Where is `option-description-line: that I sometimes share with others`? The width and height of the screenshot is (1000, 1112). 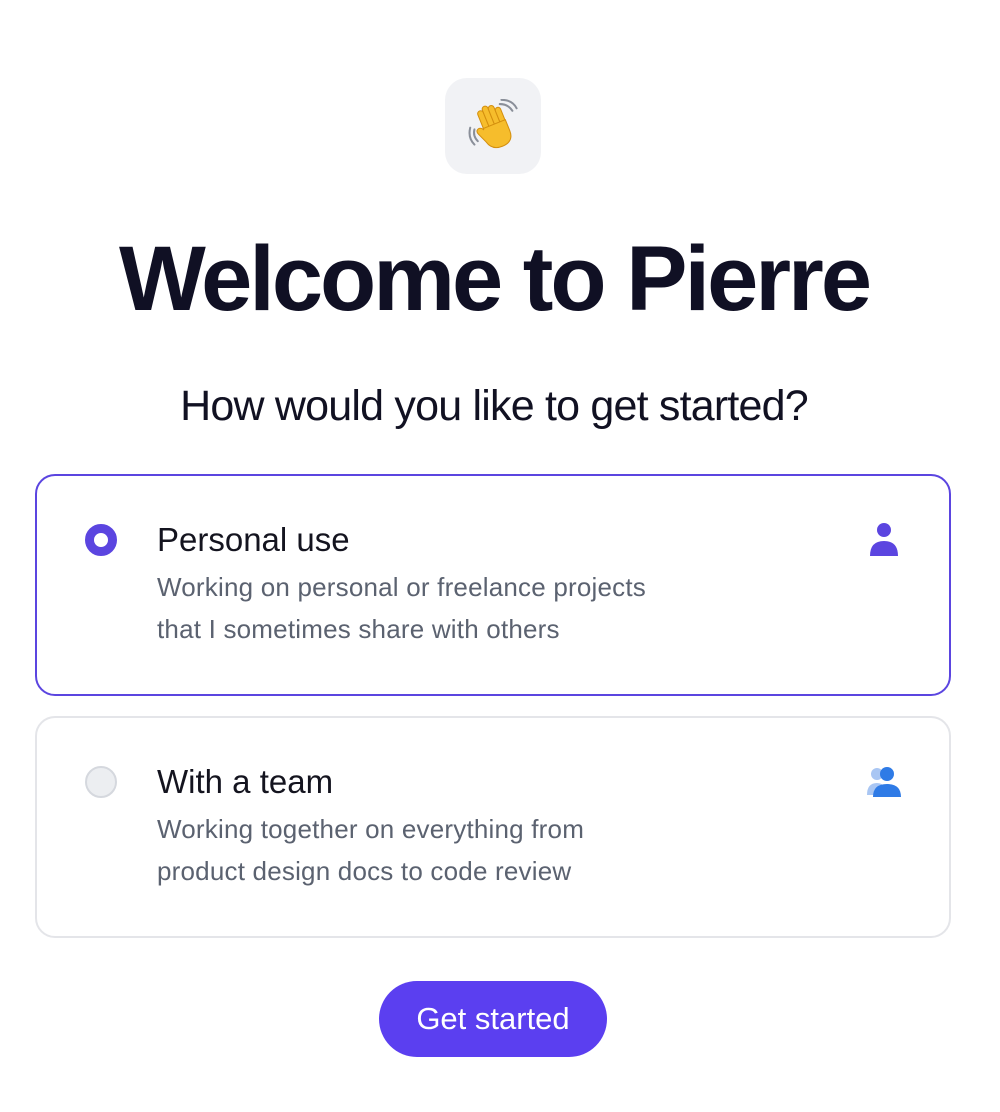
option-description-line: that I sometimes share with others is located at coordinates (358, 629).